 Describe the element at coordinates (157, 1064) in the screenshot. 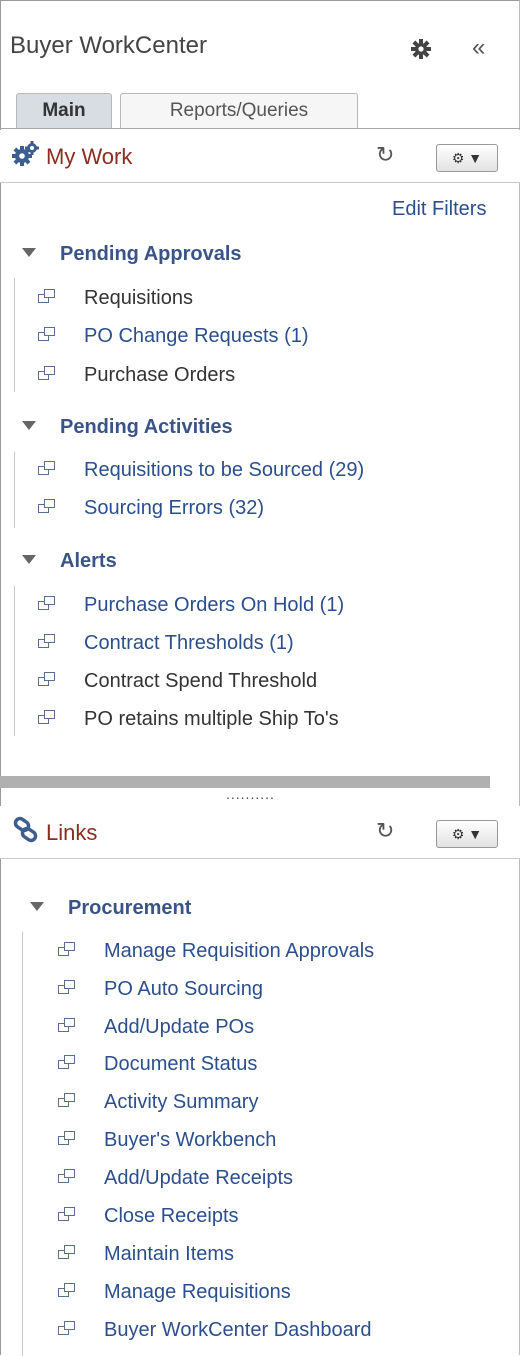

I see `link-document-status: Document Status` at that location.